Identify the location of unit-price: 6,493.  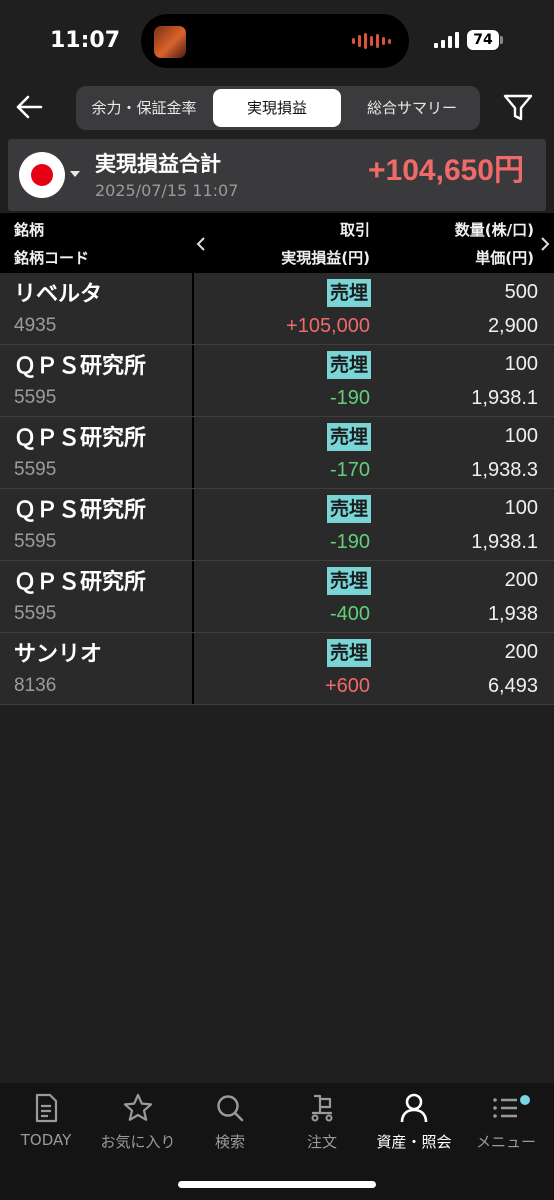
(512, 686).